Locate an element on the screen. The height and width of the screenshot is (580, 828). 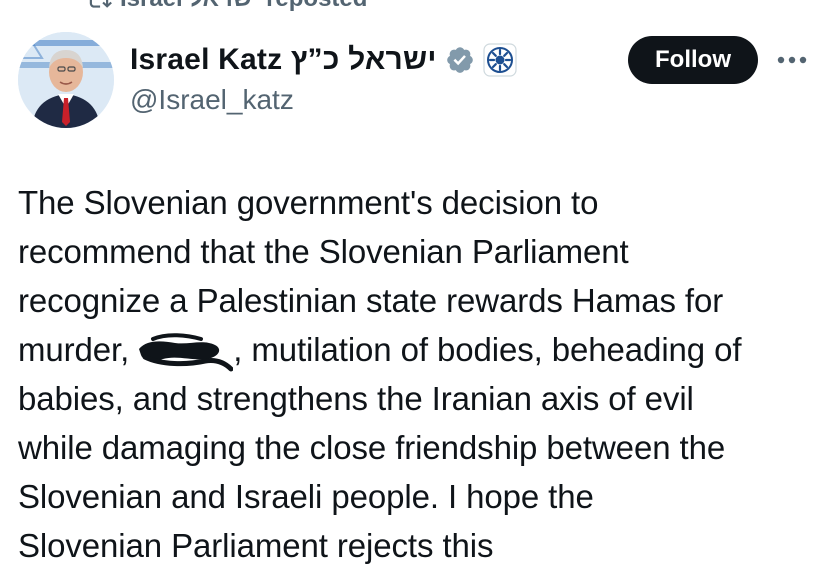
tweet-line-fragment: murder, is located at coordinates (74, 349).